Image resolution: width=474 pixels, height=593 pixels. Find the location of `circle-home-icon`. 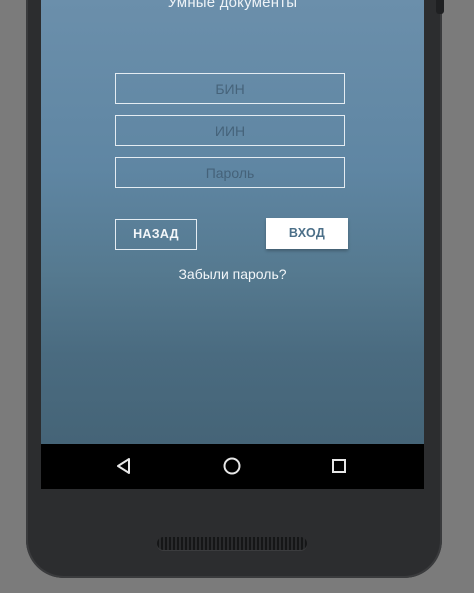

circle-home-icon is located at coordinates (232, 466).